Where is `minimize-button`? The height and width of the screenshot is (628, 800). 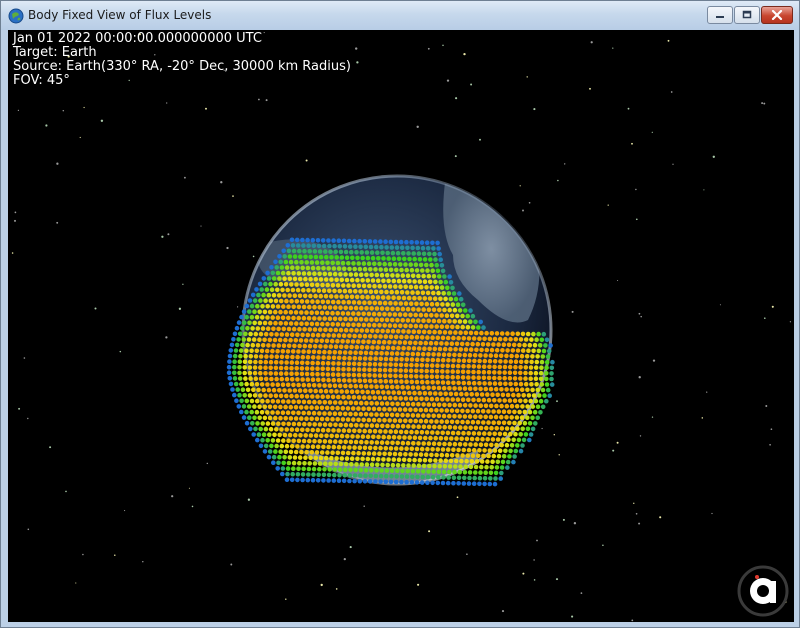 minimize-button is located at coordinates (720, 15).